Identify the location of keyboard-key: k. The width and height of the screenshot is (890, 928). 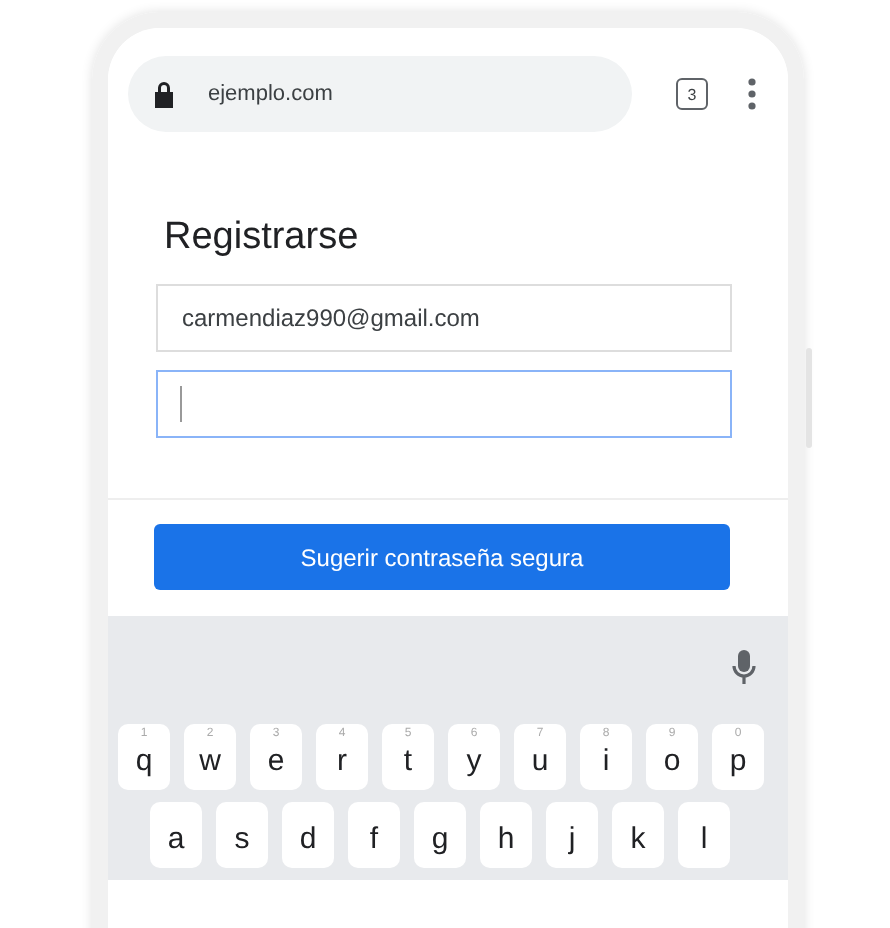
(638, 835).